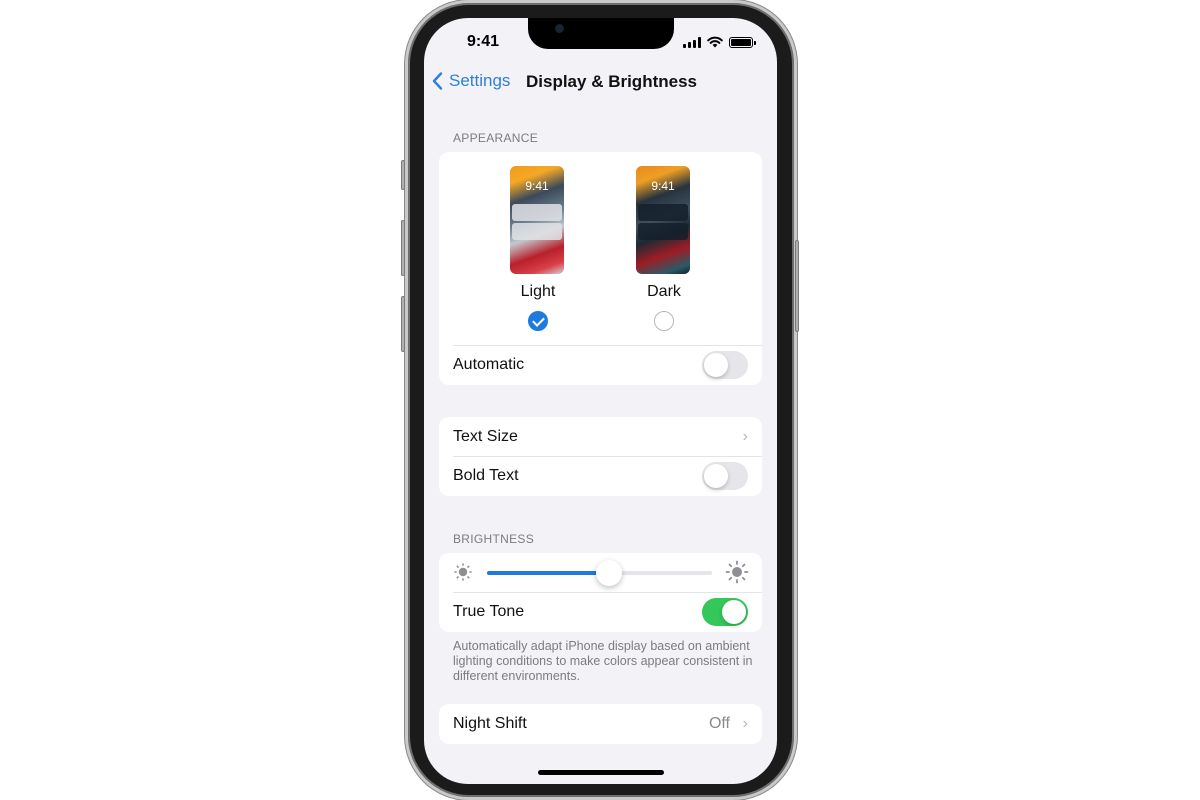 The height and width of the screenshot is (800, 1200). What do you see at coordinates (664, 291) in the screenshot?
I see `dark-label: Dark` at bounding box center [664, 291].